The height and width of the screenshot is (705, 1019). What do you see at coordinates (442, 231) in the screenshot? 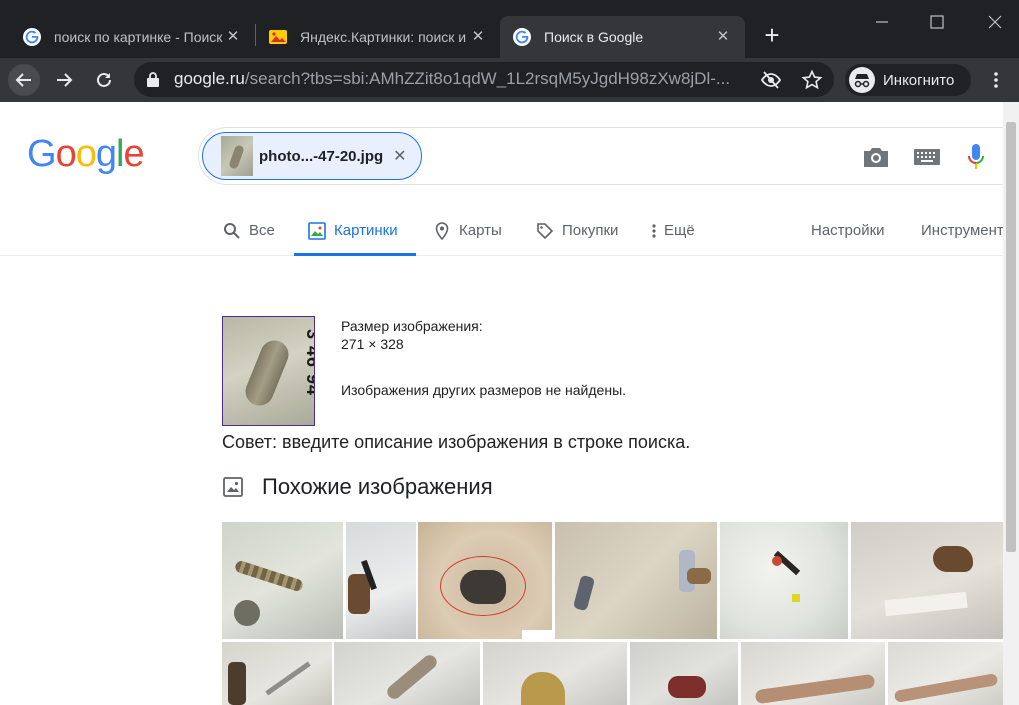
I see `map-pin-icon` at bounding box center [442, 231].